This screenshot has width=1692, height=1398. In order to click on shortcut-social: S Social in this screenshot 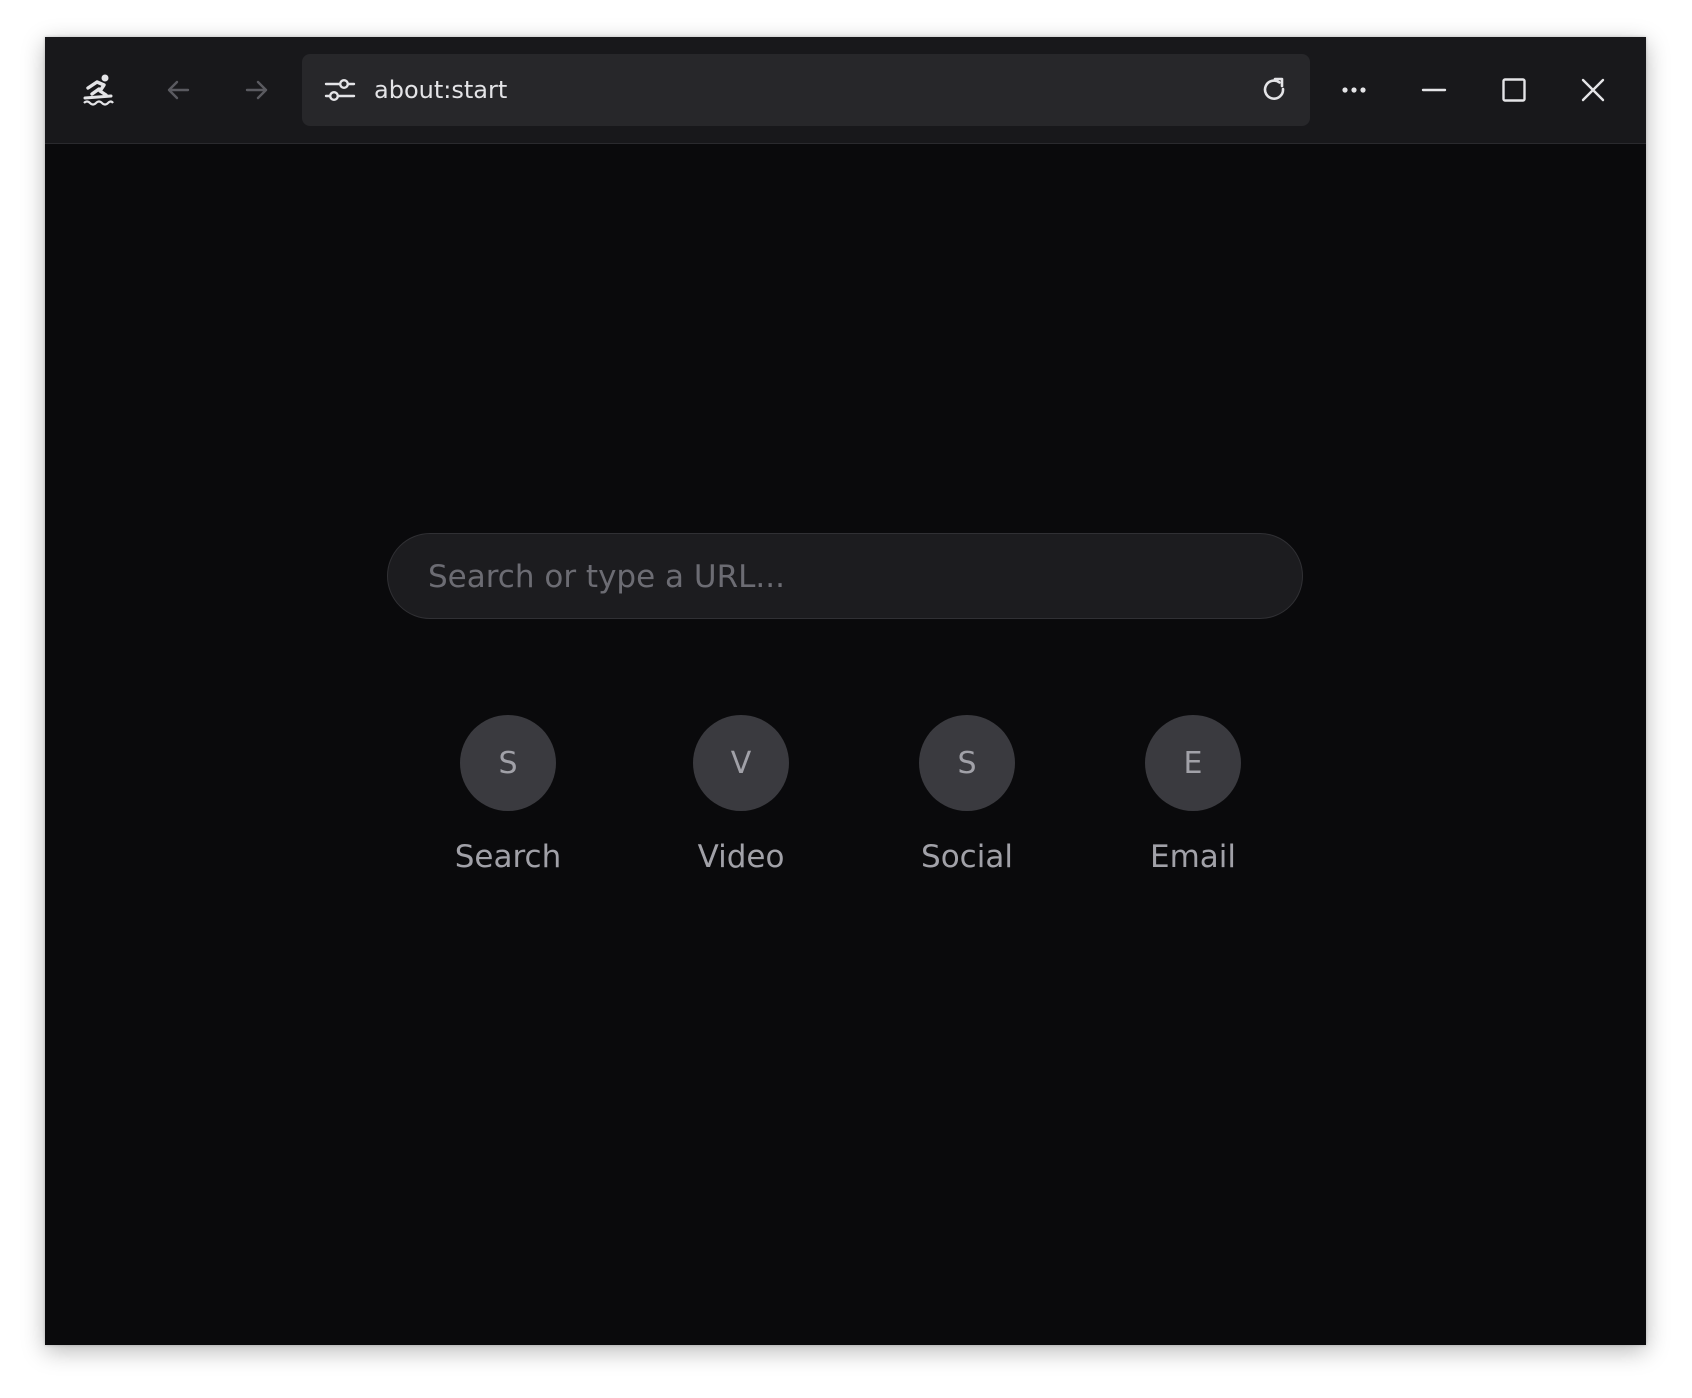, I will do `click(967, 810)`.